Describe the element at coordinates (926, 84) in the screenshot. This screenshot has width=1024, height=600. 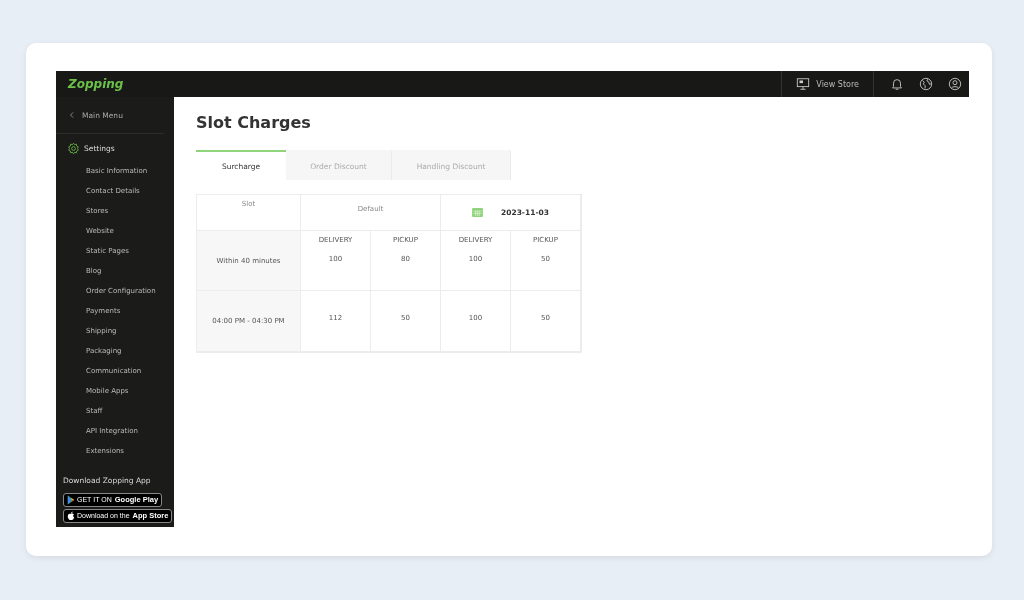
I see `globe-icon` at that location.